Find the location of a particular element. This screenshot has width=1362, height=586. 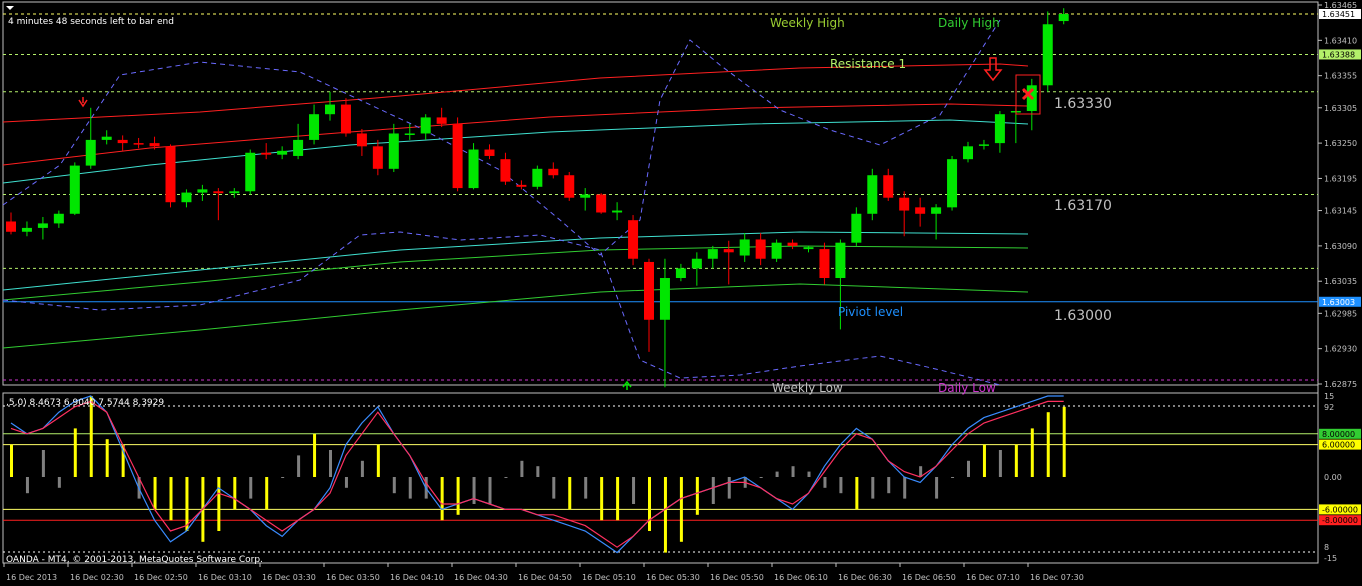

lower-red-marker: -8.00000 is located at coordinates (1340, 520).